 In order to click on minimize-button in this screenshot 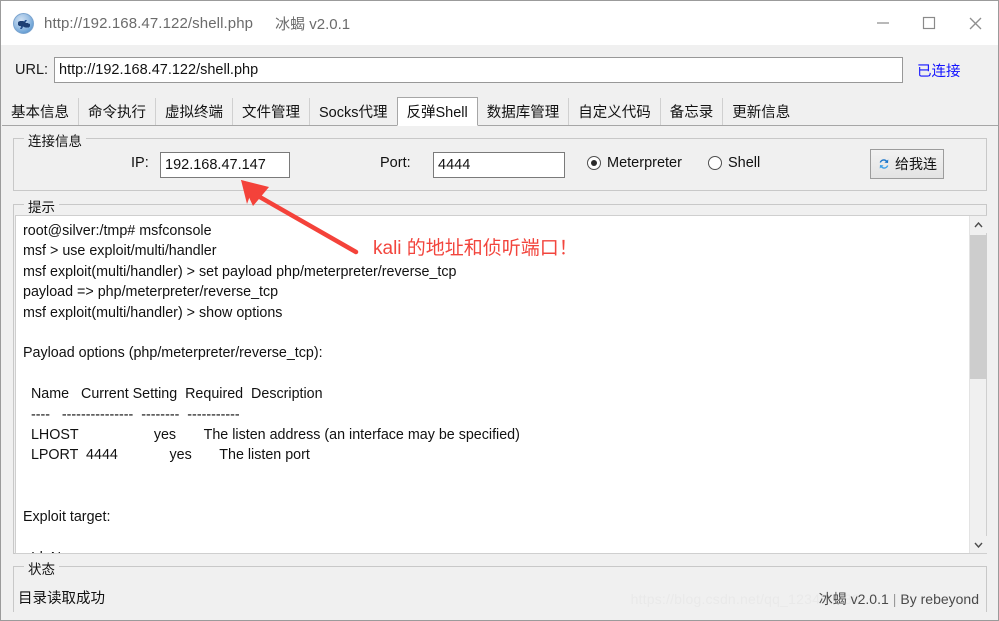, I will do `click(883, 23)`.